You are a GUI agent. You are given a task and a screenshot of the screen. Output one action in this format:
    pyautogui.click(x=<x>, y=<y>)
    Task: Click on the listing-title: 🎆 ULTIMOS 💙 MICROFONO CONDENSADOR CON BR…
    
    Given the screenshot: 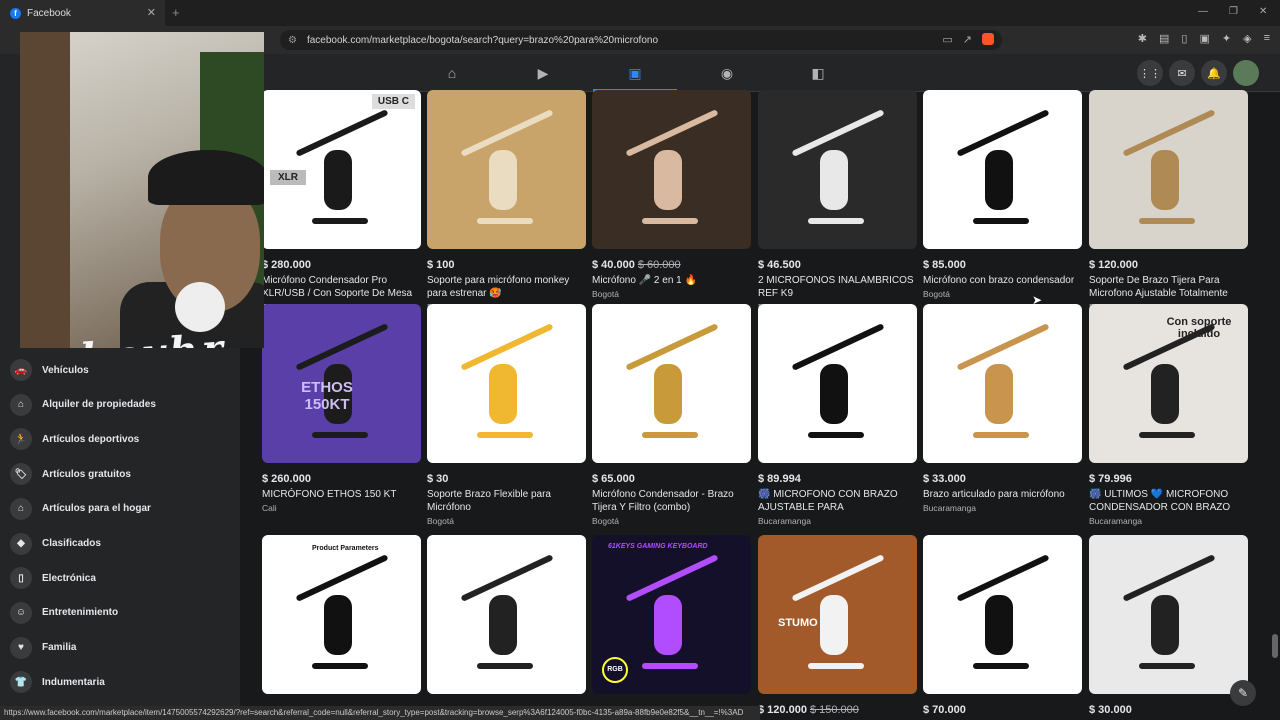 What is the action you would take?
    pyautogui.click(x=1168, y=501)
    